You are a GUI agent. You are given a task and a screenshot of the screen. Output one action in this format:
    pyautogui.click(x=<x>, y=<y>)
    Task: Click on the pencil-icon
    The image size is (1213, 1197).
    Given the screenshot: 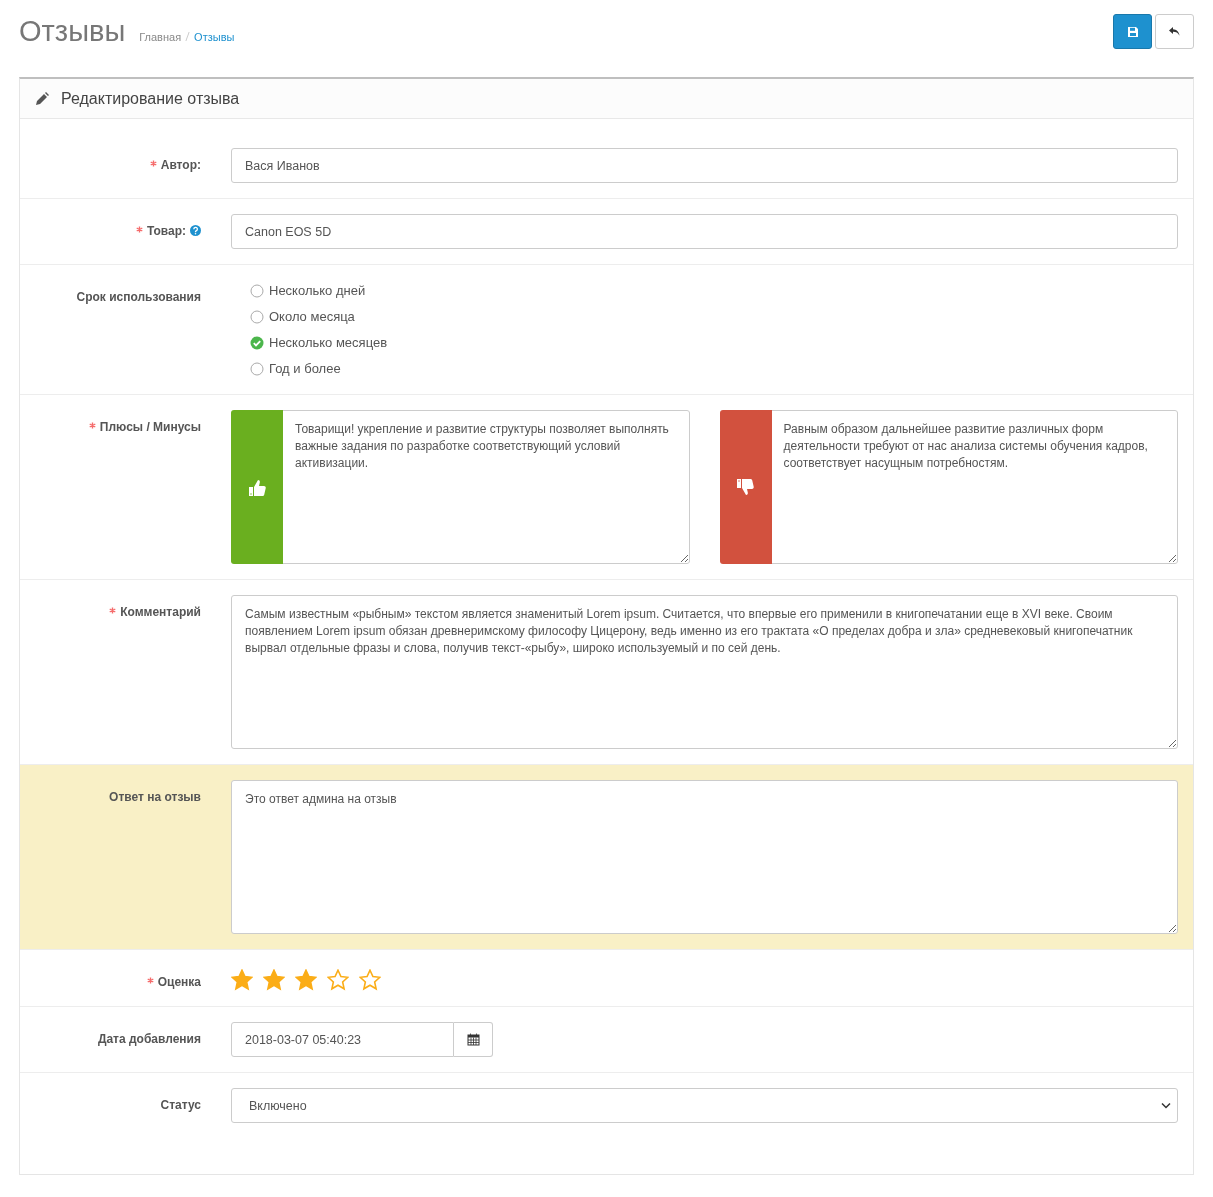 What is the action you would take?
    pyautogui.click(x=42, y=98)
    